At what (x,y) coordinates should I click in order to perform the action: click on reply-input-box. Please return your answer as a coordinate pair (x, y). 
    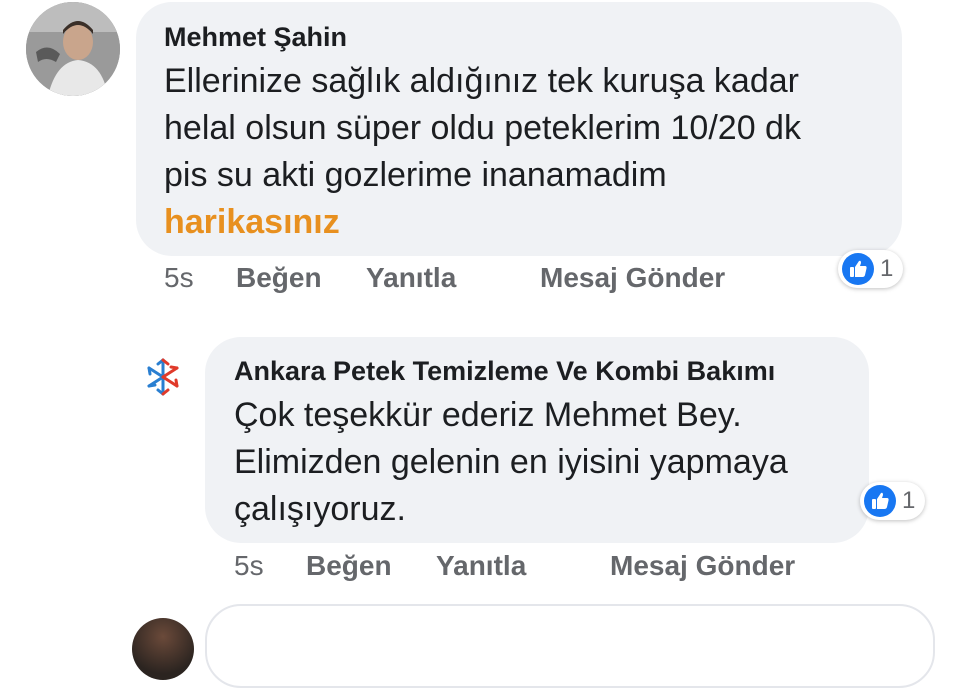
    Looking at the image, I should click on (570, 646).